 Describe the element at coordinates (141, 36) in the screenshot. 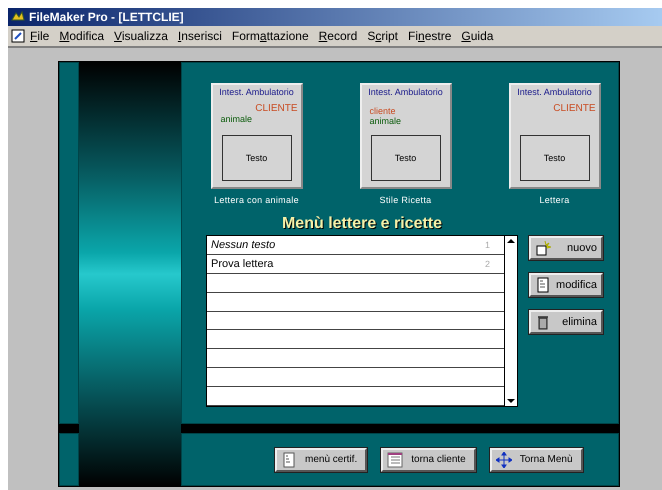

I see `menu-item: Visualizza` at that location.